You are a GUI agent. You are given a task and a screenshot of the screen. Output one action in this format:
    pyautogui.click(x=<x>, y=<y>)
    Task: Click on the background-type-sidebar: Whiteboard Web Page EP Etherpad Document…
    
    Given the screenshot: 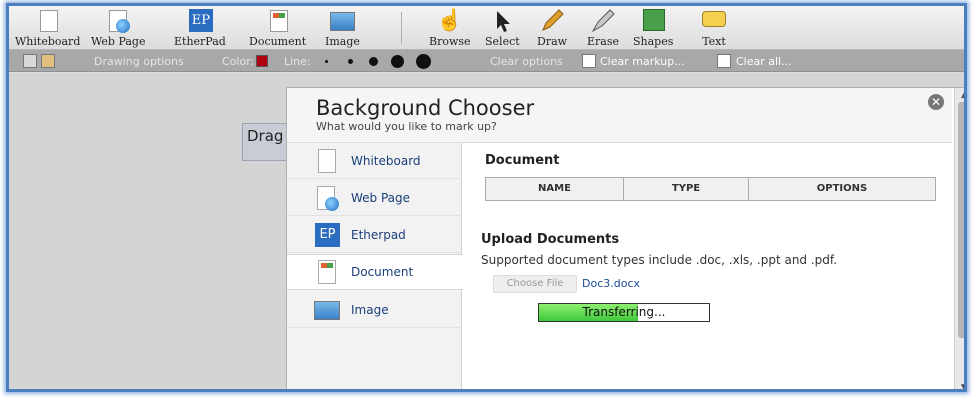 What is the action you would take?
    pyautogui.click(x=375, y=266)
    